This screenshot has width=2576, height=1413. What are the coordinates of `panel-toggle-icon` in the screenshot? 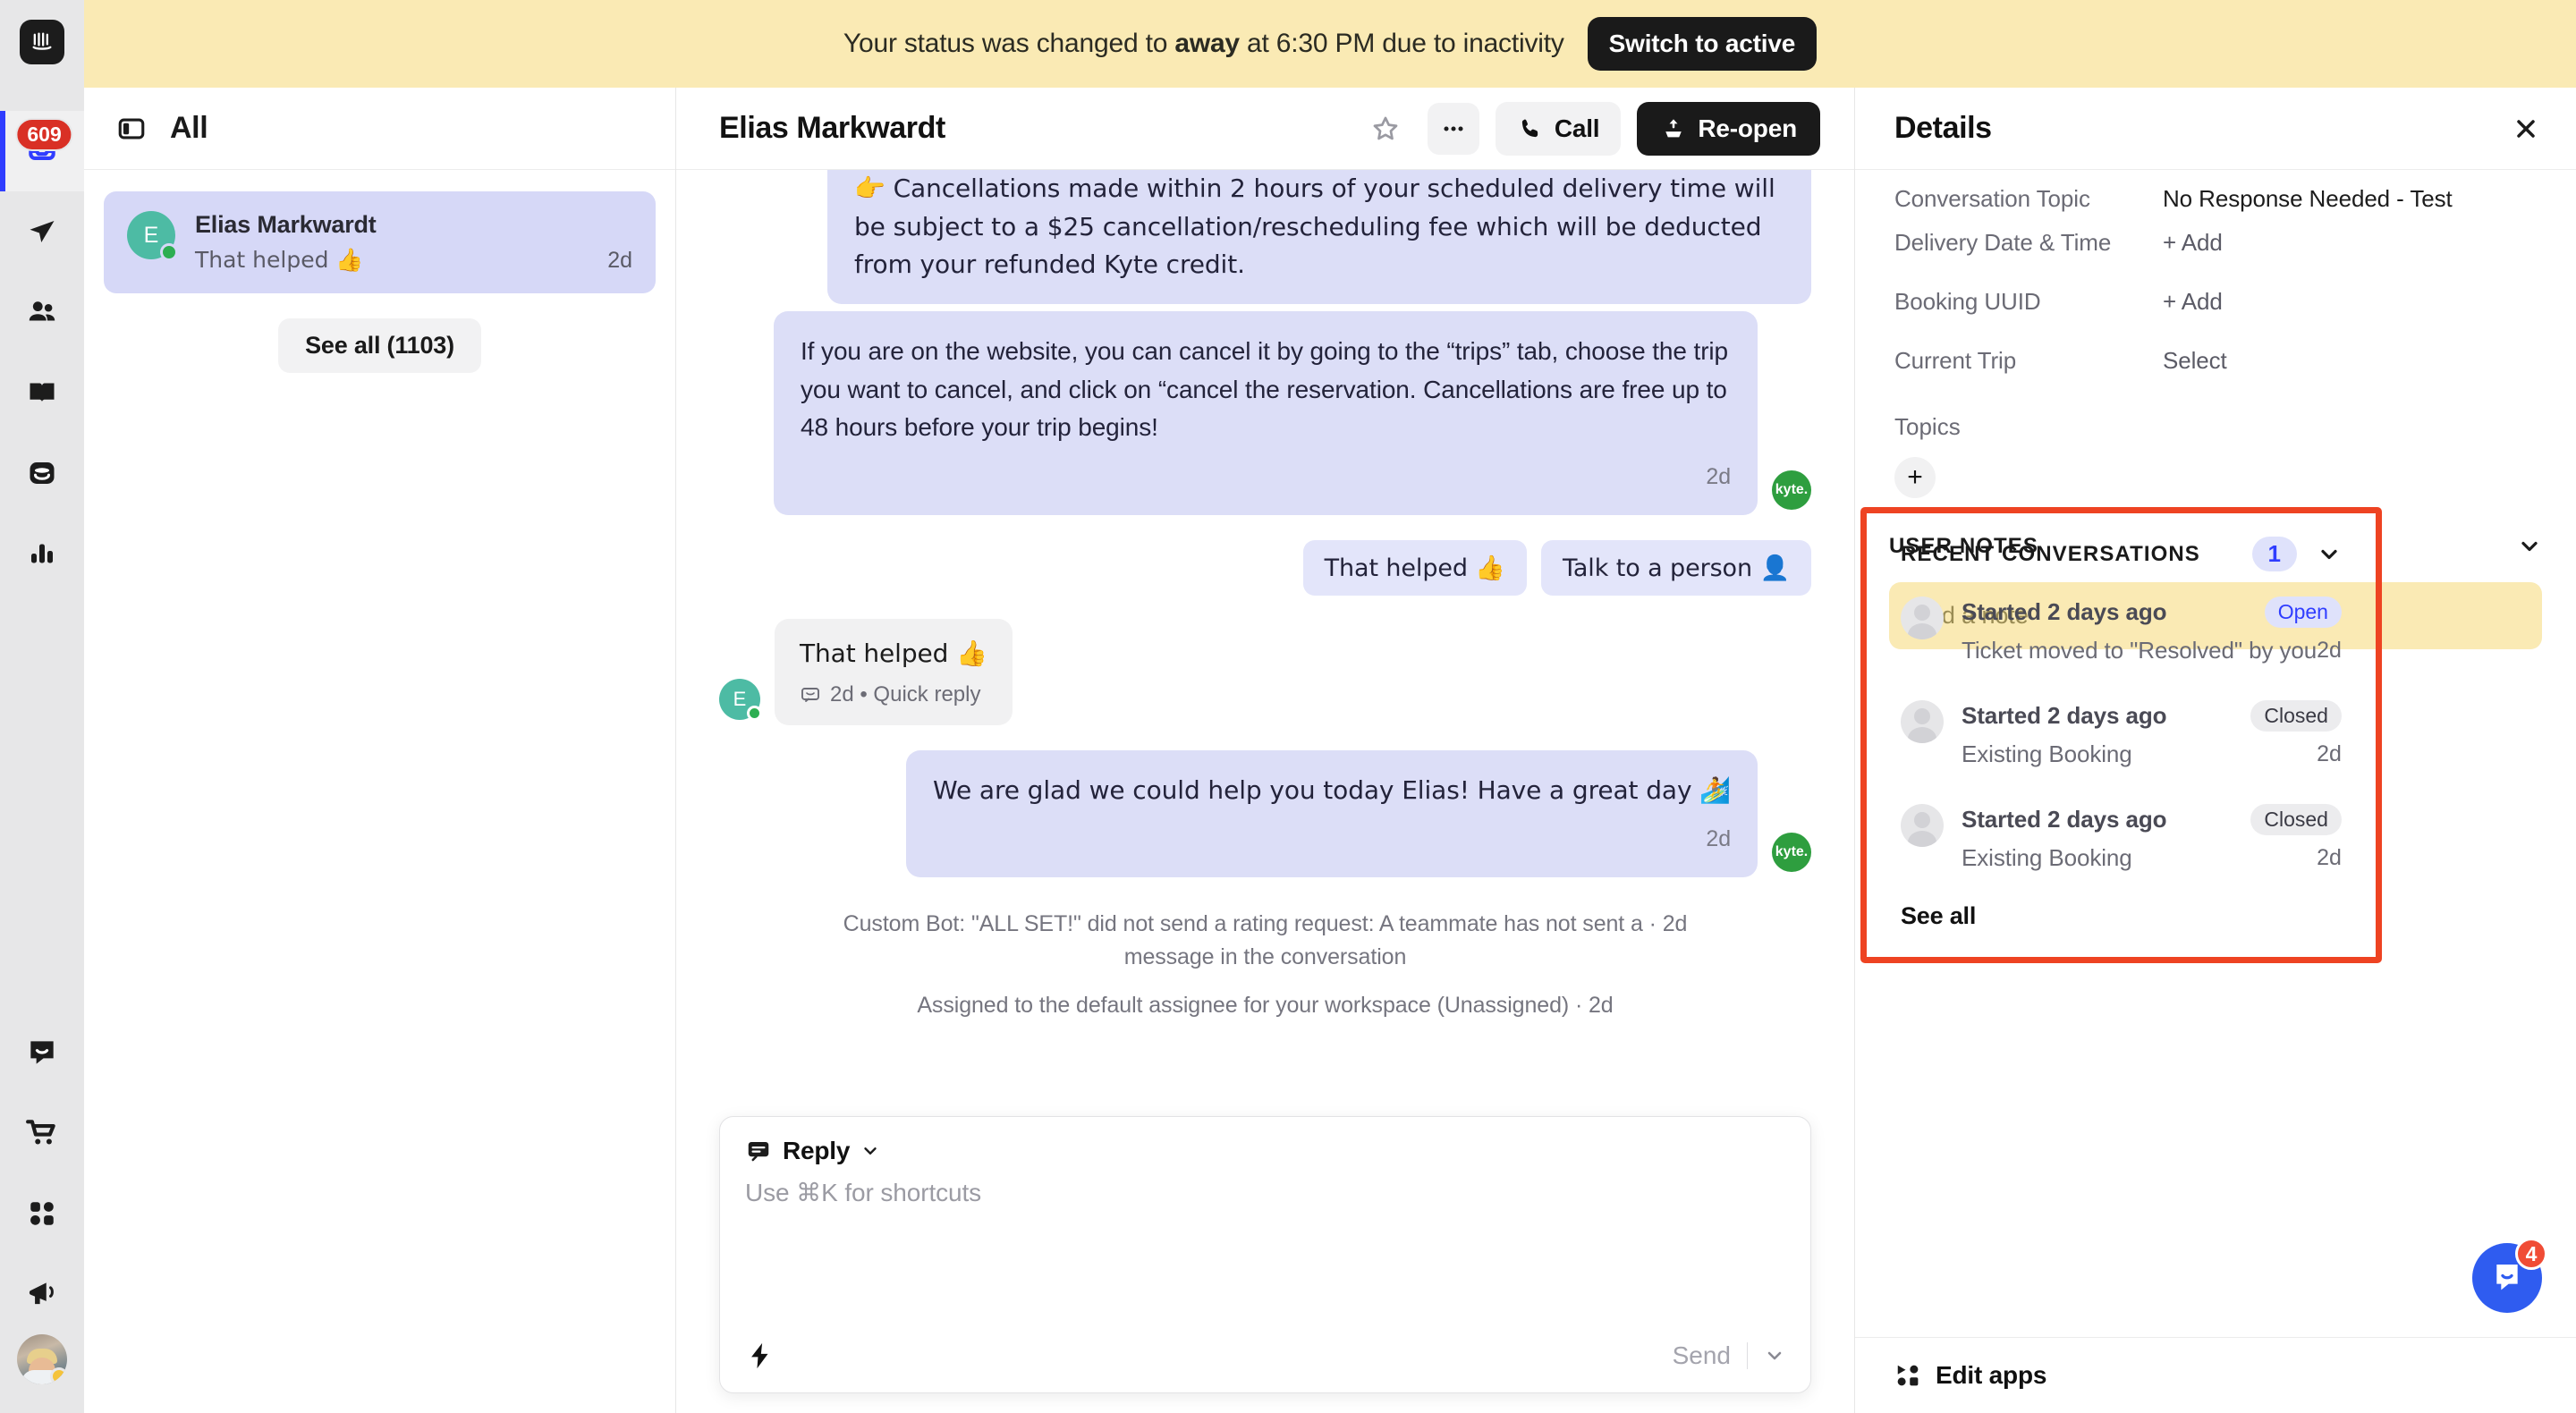 It's located at (131, 129).